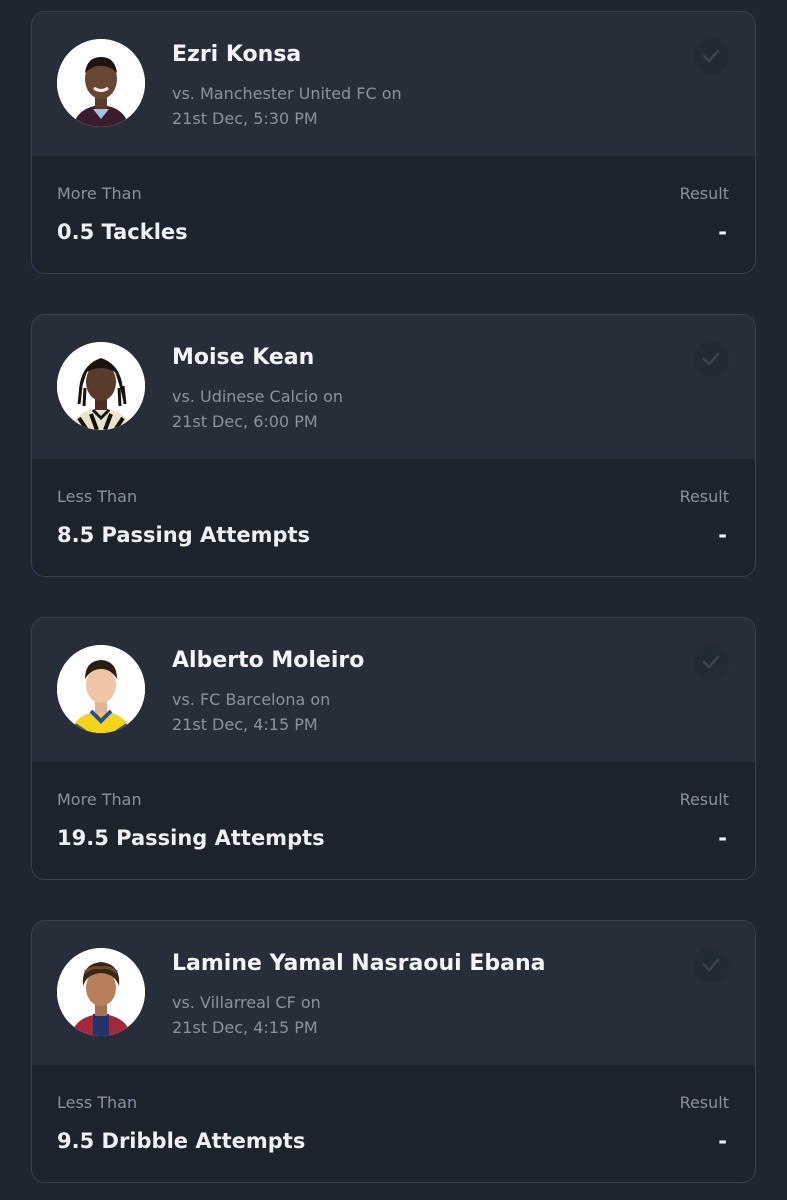 The height and width of the screenshot is (1200, 787). Describe the element at coordinates (393, 820) in the screenshot. I see `pick-card-body: More Than Result 19.5 Passing Attempts -` at that location.